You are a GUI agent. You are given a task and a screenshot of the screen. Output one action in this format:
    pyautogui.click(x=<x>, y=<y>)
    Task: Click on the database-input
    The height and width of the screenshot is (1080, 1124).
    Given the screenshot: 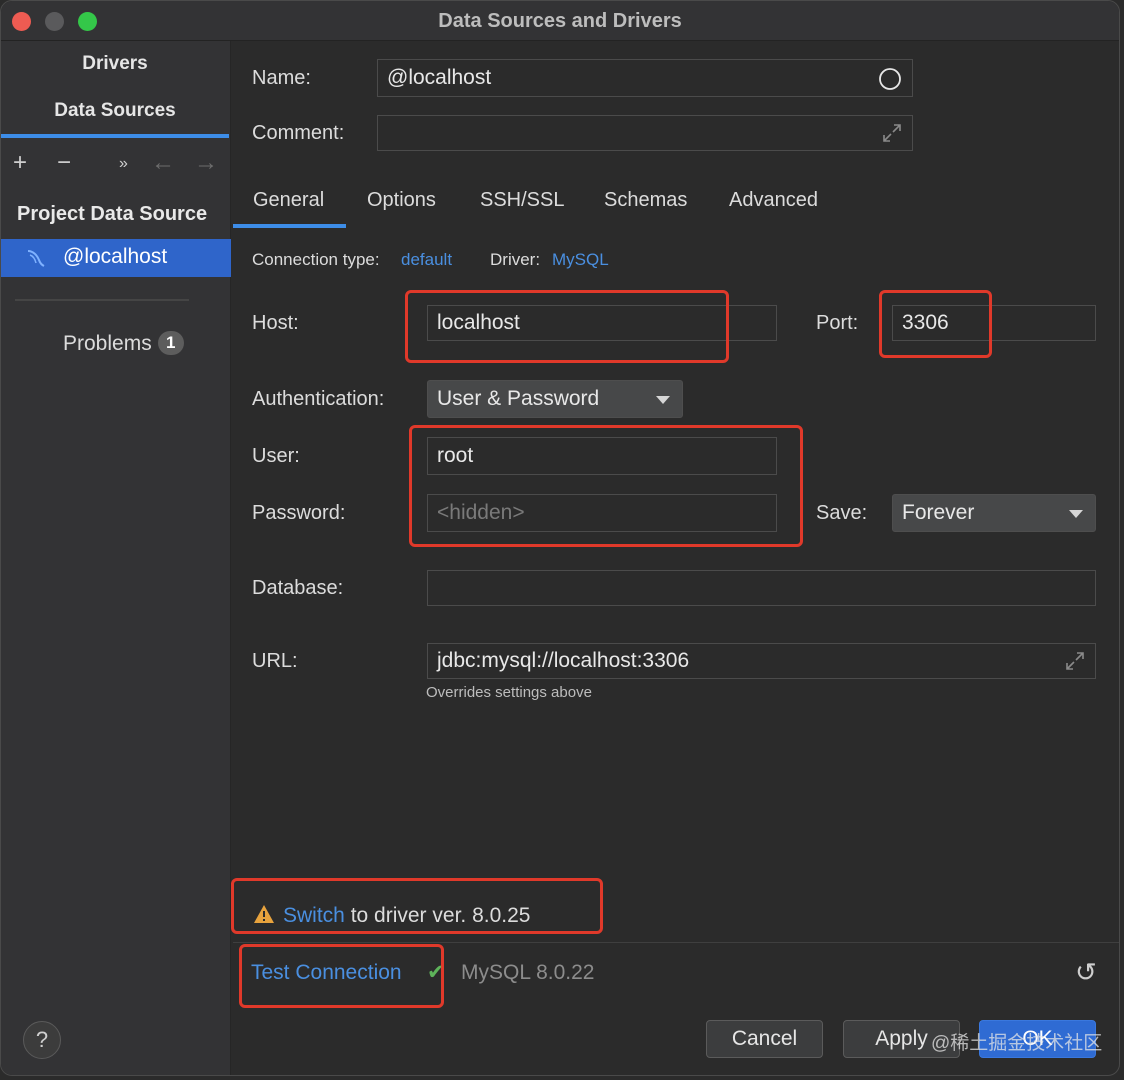 What is the action you would take?
    pyautogui.click(x=761, y=588)
    